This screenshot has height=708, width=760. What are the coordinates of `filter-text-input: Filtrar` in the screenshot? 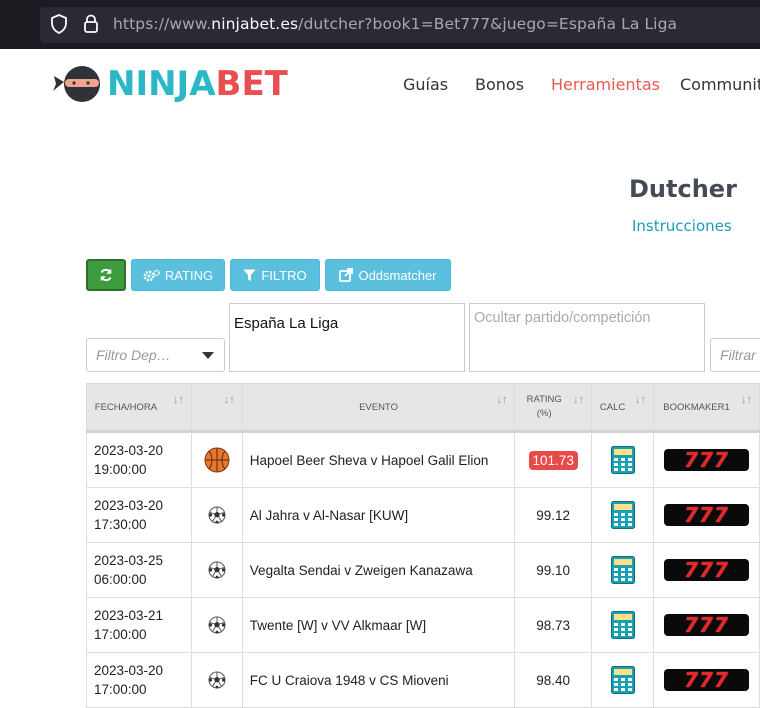 It's located at (735, 355).